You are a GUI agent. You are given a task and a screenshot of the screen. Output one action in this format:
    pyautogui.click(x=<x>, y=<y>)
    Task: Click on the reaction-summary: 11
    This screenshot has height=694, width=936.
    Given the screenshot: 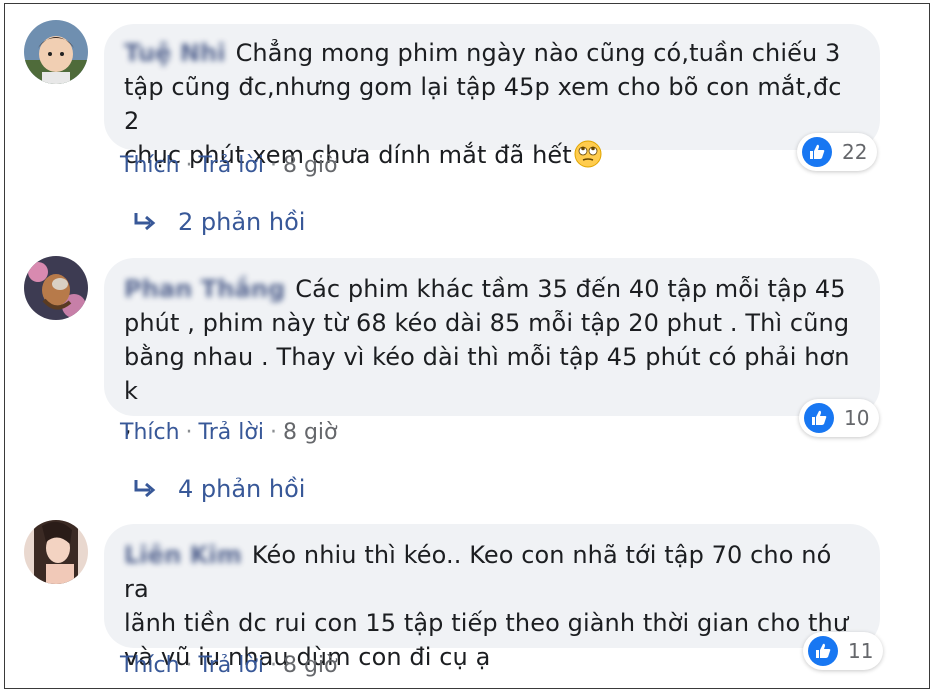 What is the action you would take?
    pyautogui.click(x=843, y=651)
    